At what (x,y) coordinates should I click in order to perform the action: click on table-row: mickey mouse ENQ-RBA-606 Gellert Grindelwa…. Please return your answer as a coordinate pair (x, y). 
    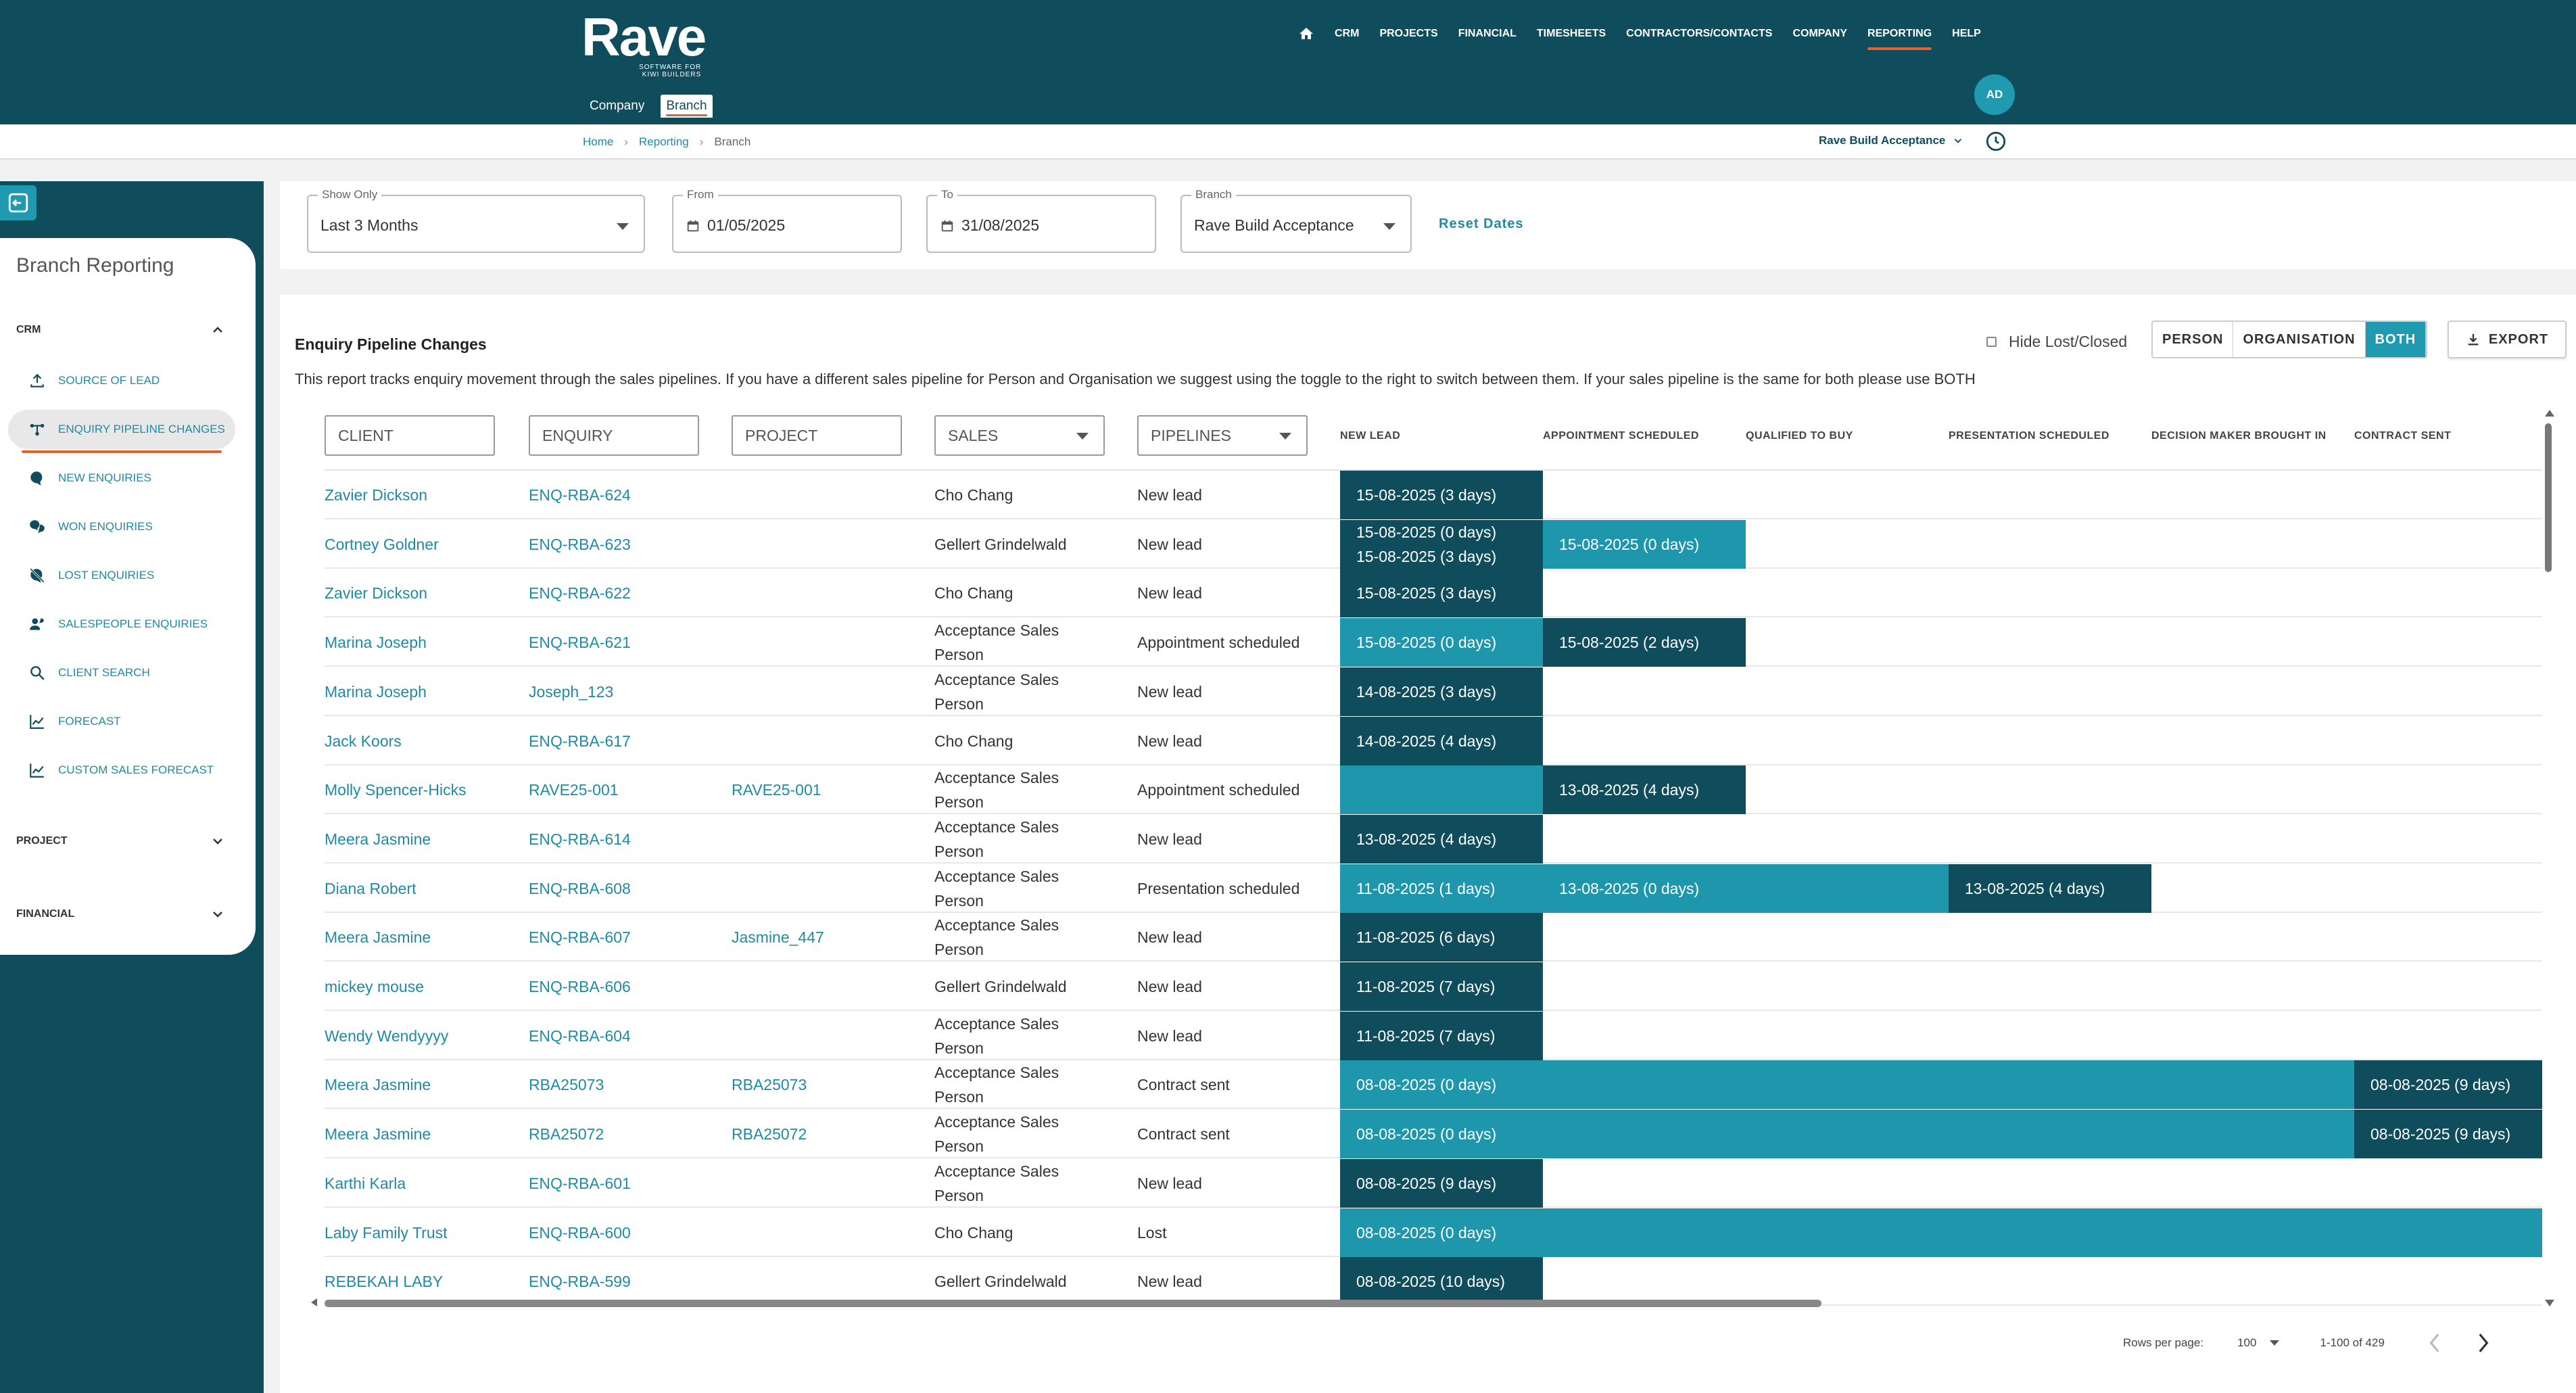
    Looking at the image, I should click on (1433, 987).